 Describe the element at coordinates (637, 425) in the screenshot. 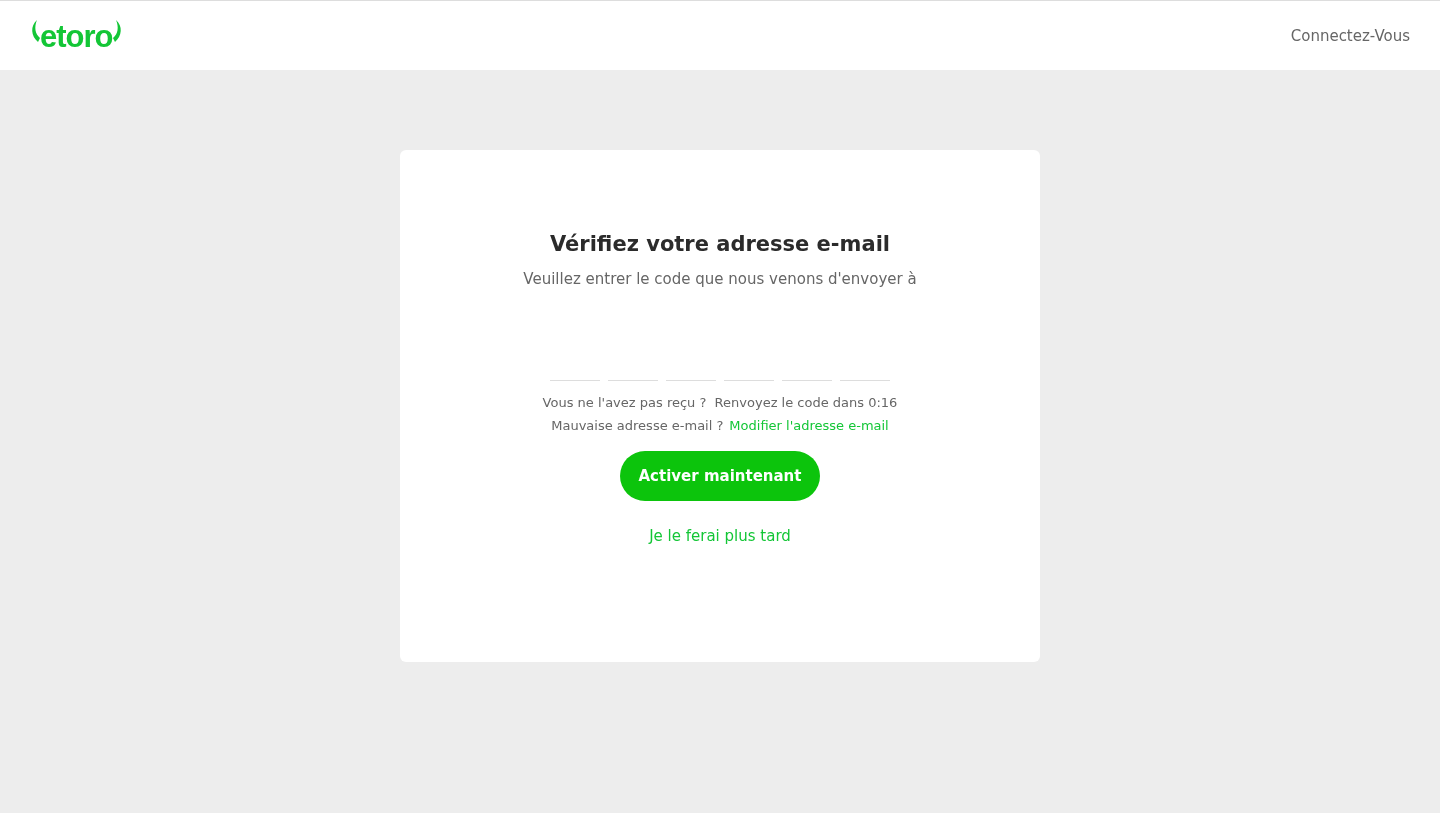

I see `wrong-email-text: Mauvaise adresse e-mail ?` at that location.